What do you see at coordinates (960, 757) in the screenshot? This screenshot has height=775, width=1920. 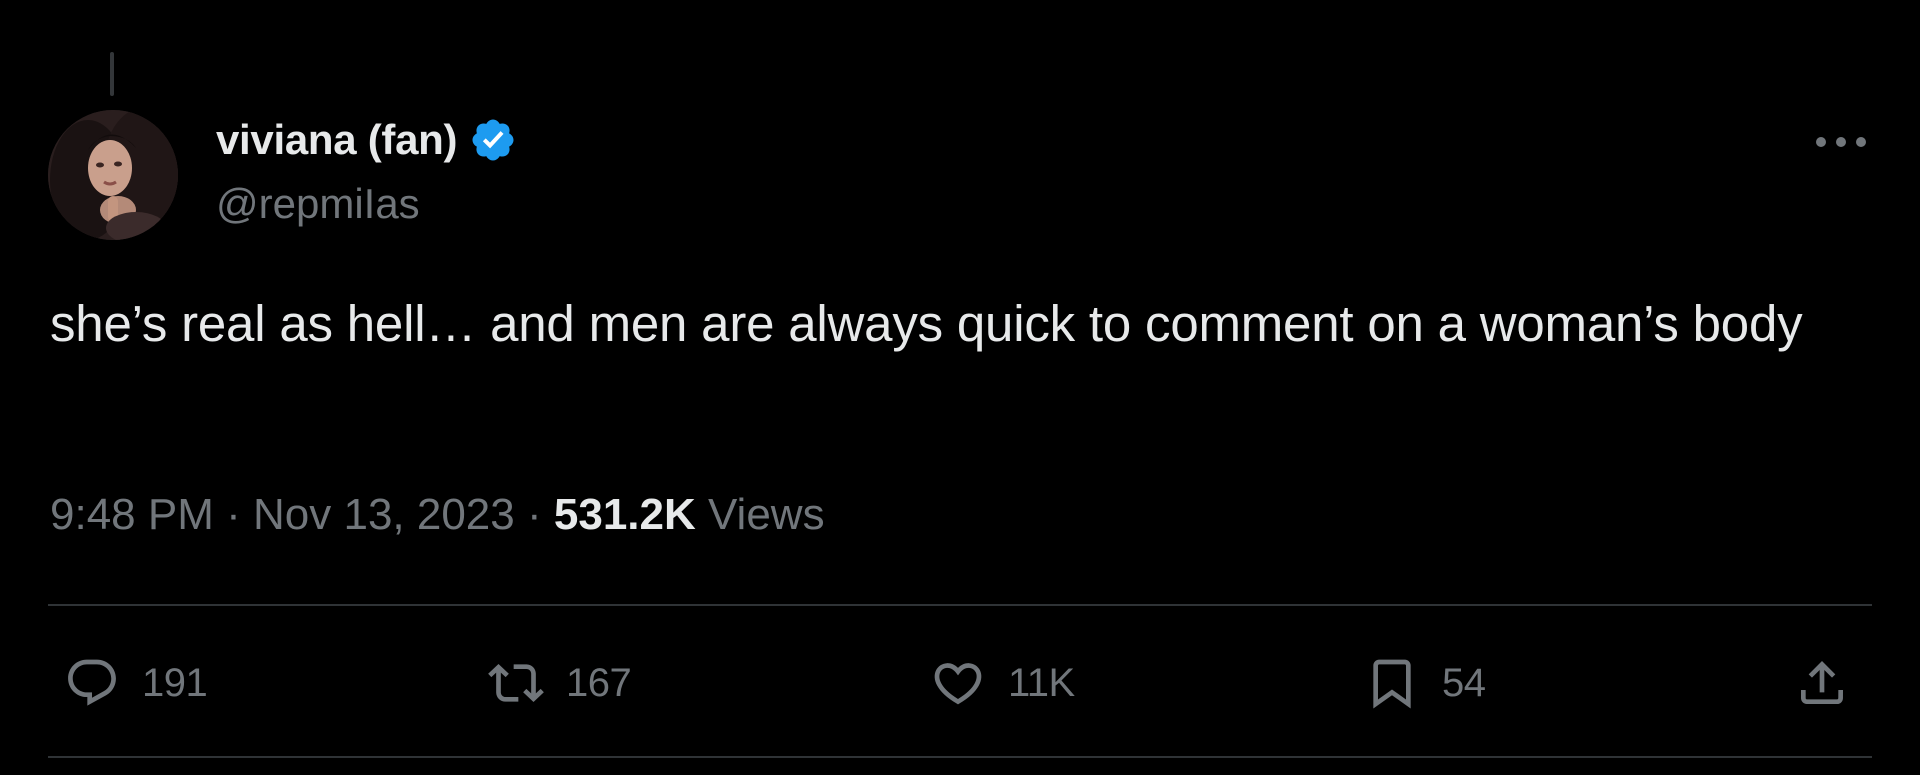 I see `divider-bottom` at bounding box center [960, 757].